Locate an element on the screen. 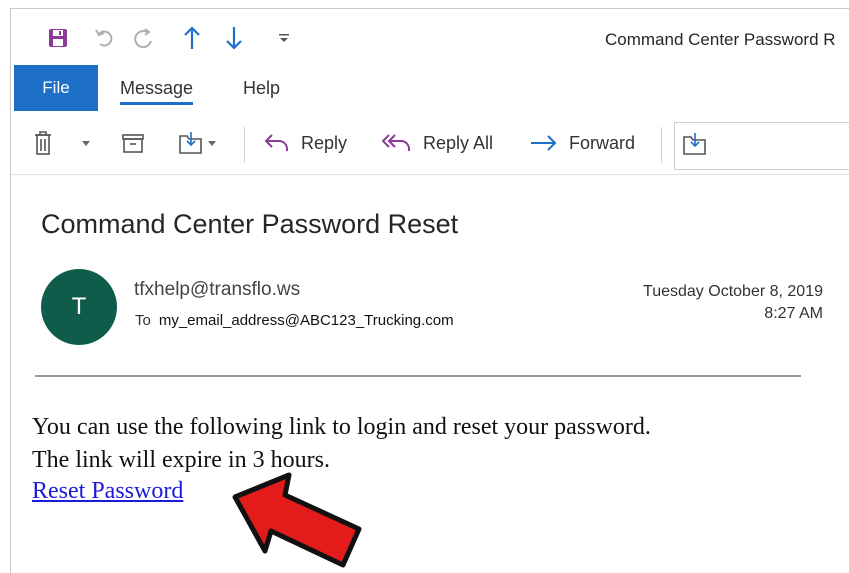  trash-icon is located at coordinates (43, 143).